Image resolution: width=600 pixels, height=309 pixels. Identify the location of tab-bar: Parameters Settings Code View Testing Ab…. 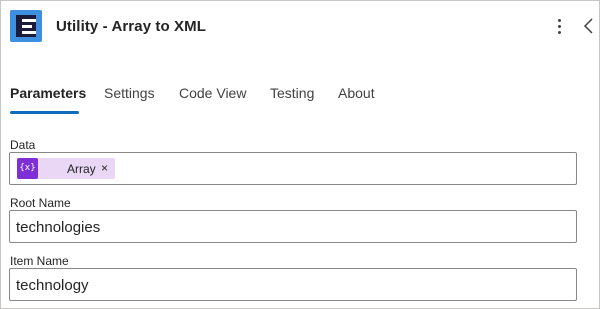
(300, 99).